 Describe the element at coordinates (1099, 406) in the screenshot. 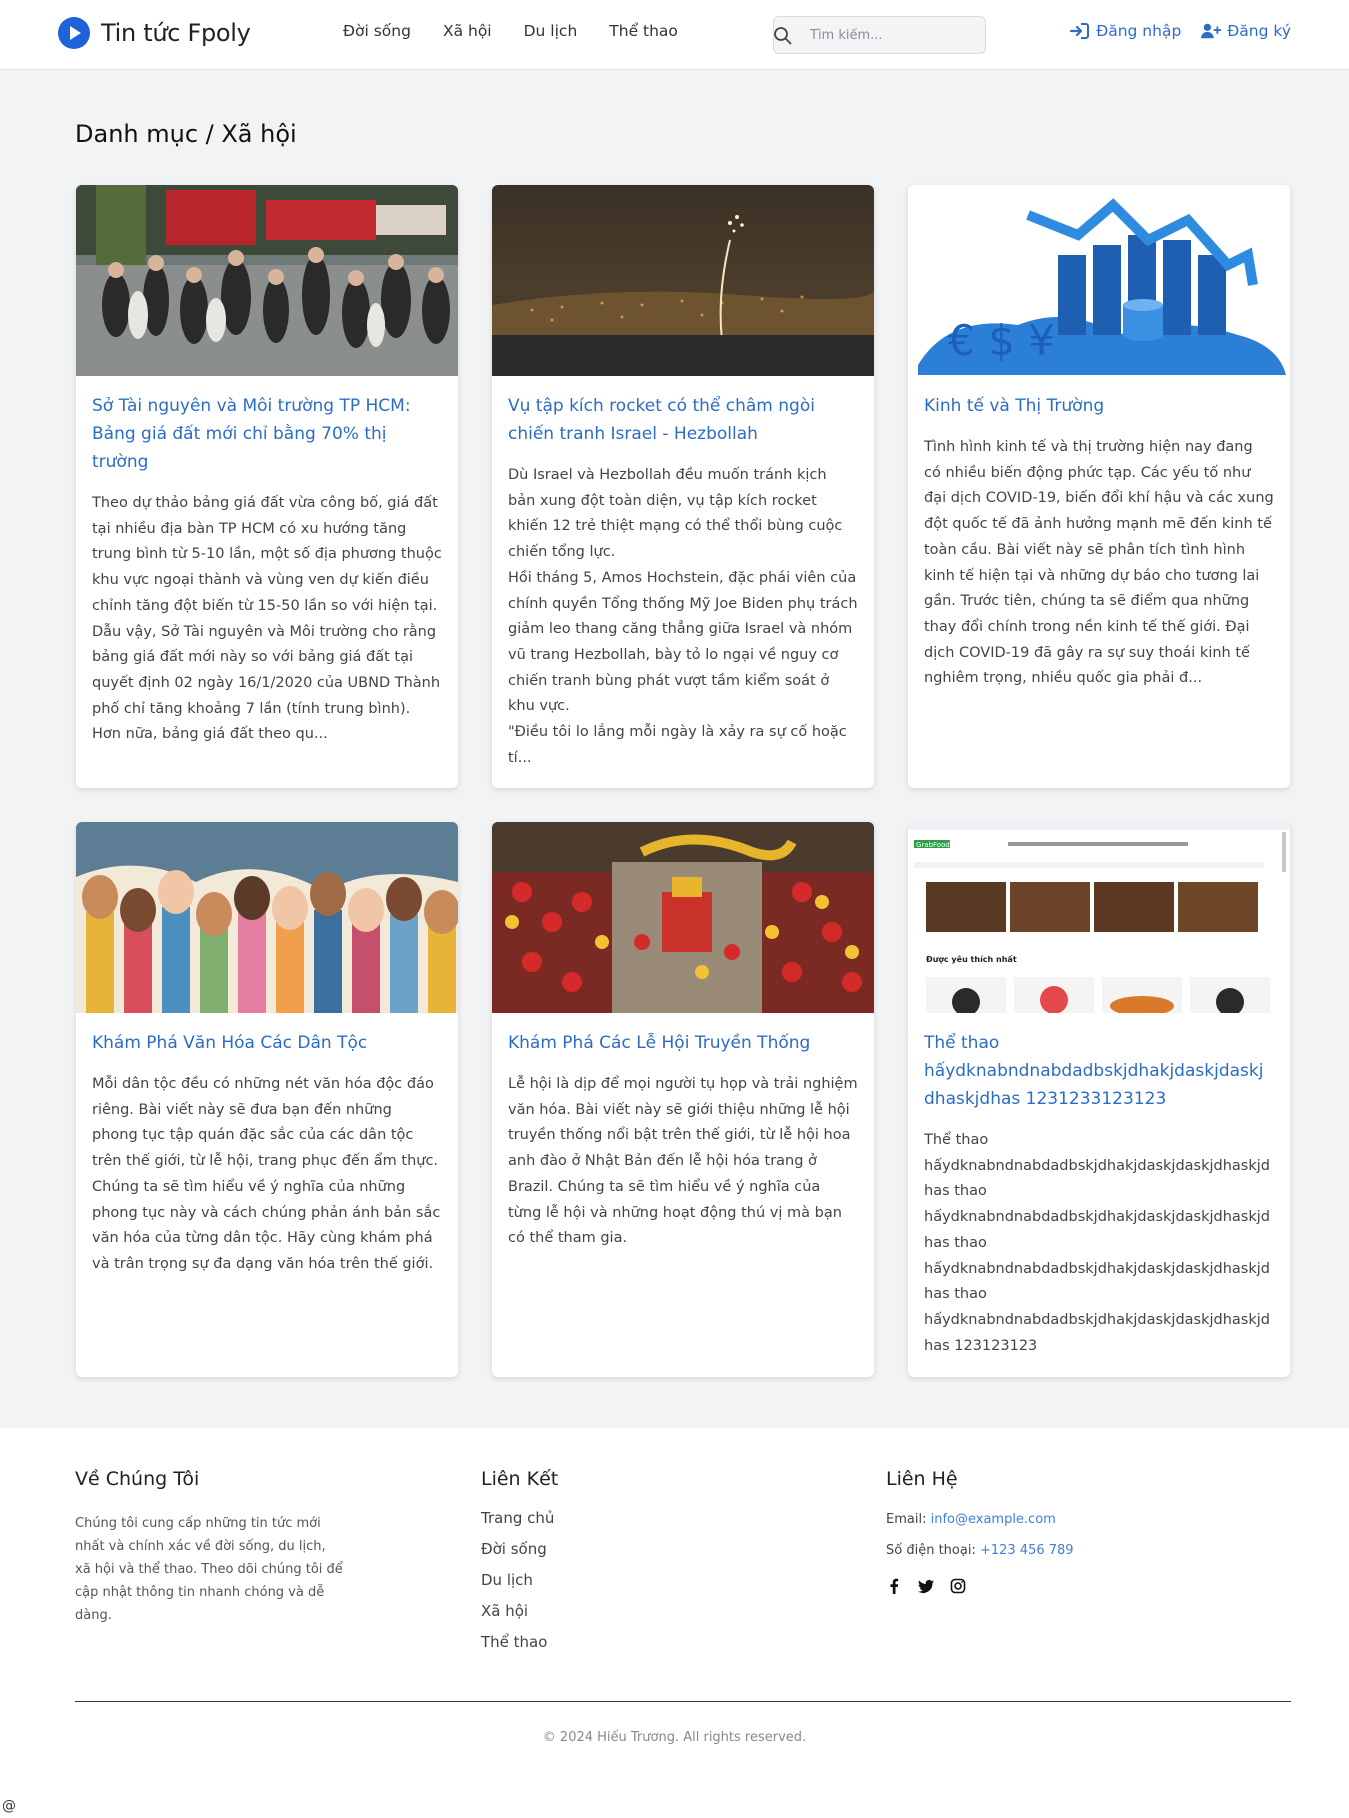

I see `article-title: Kinh tế và Thị Trường` at that location.